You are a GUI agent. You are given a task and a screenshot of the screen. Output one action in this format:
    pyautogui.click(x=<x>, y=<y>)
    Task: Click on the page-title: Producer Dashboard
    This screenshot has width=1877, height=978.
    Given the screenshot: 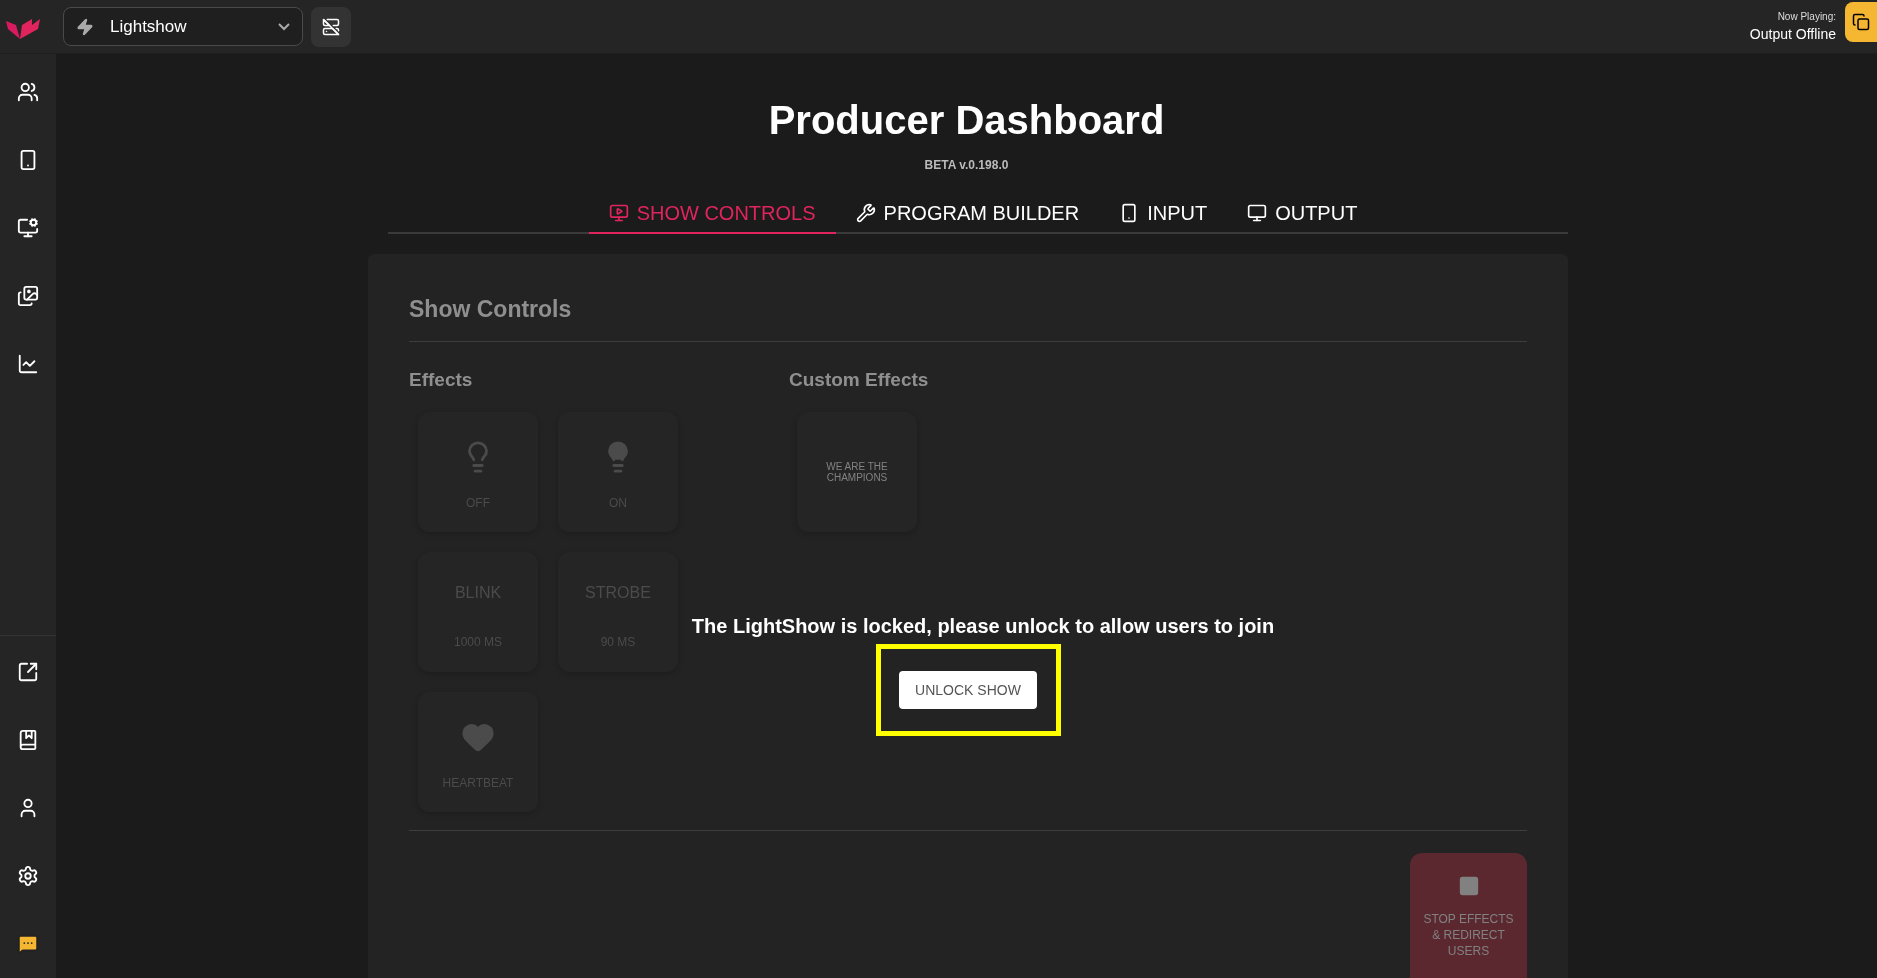 What is the action you would take?
    pyautogui.click(x=966, y=120)
    